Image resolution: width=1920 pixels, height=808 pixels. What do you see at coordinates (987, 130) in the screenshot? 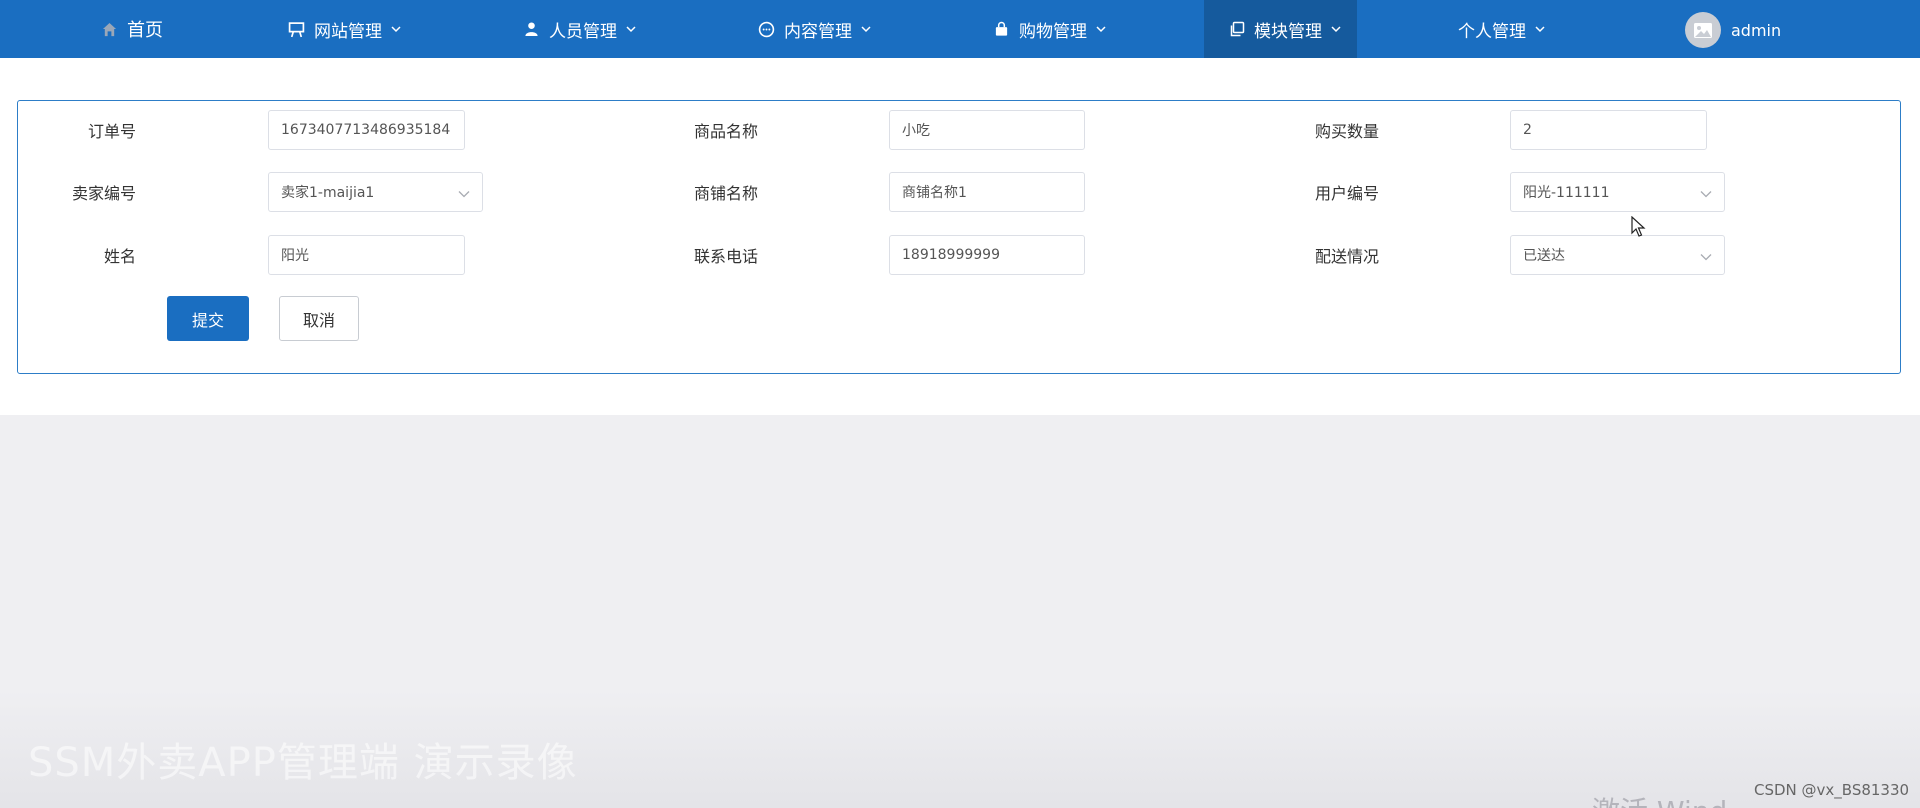
I see `product-name-field: 小吃` at bounding box center [987, 130].